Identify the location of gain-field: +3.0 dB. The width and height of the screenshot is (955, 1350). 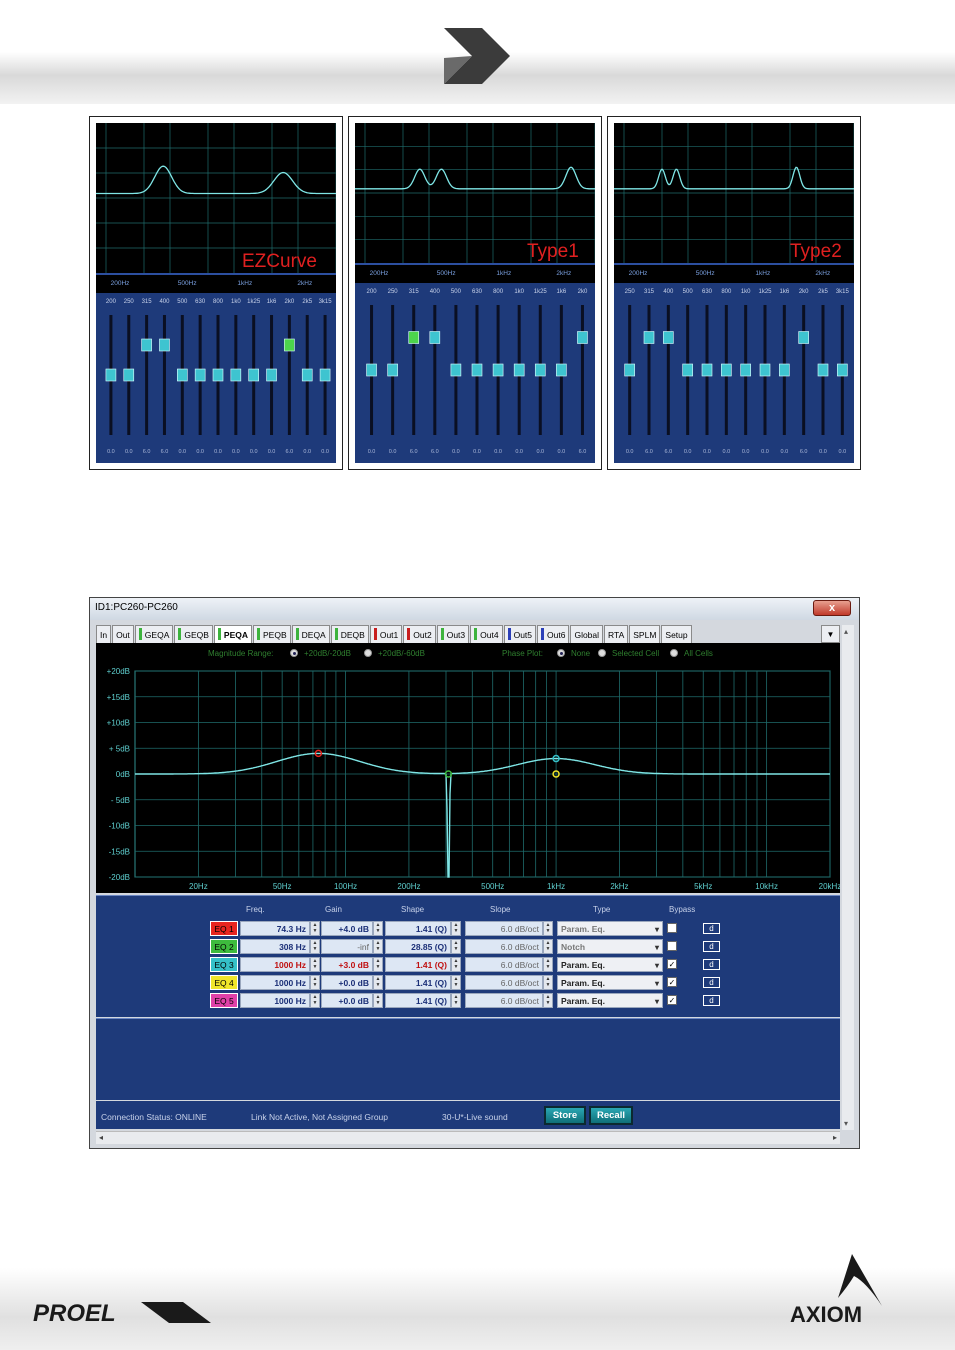
(347, 964).